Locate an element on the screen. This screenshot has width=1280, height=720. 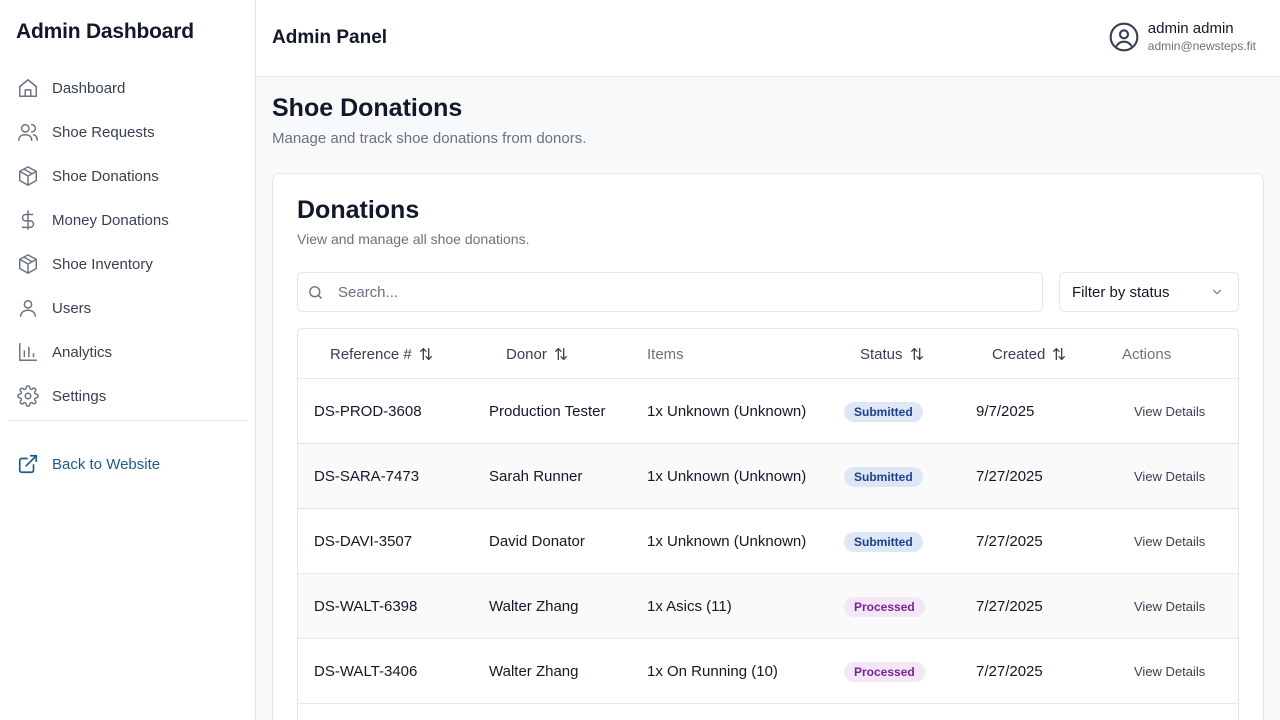
card-subtitle: View and manage all shoe donations. is located at coordinates (413, 239).